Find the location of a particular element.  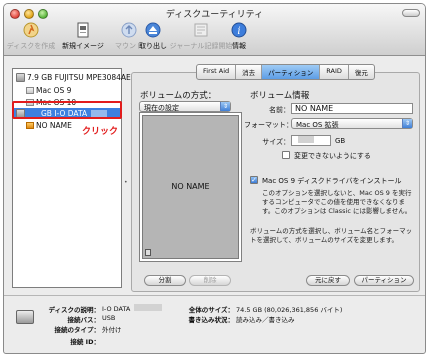

partition-block: NO NAME is located at coordinates (190, 187).